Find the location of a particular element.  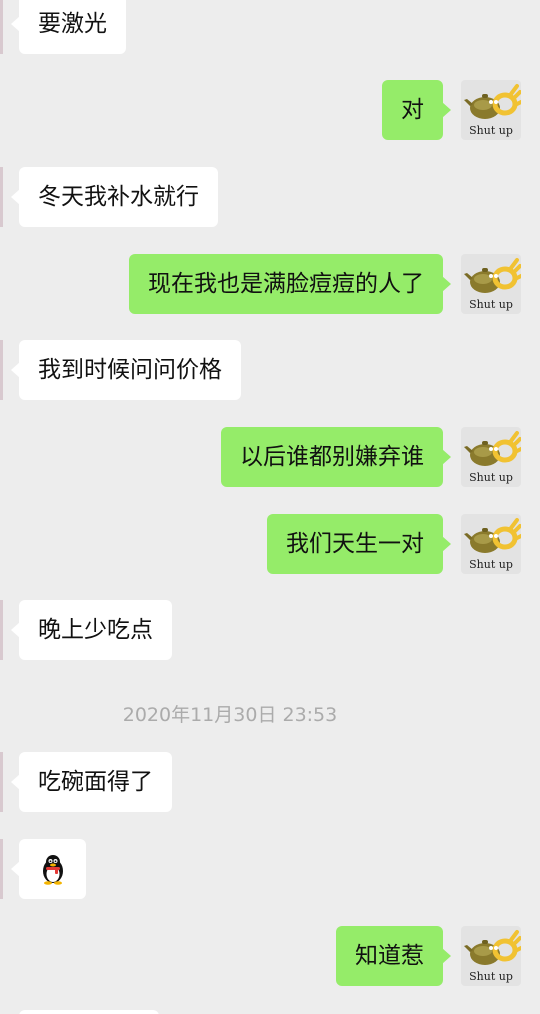

message-bubble-emoji is located at coordinates (48, 869).